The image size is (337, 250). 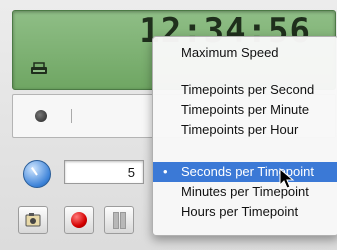 I want to click on menu-item-hours-per-timepoint: Hours per Timepoint, so click(x=245, y=212).